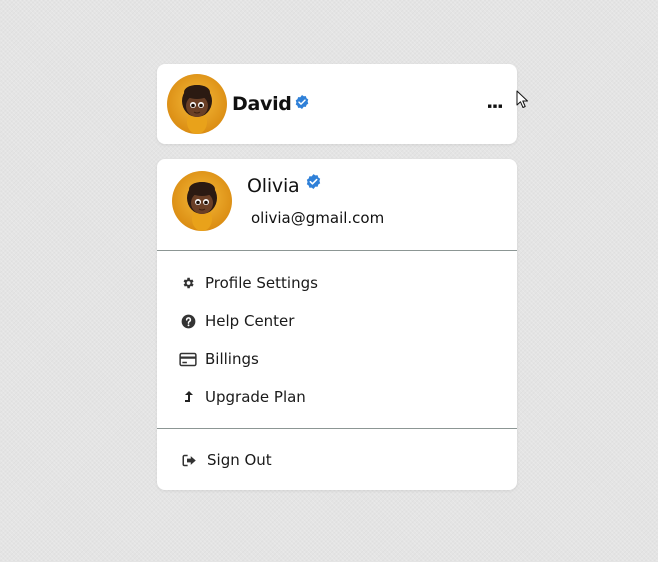 The image size is (658, 562). What do you see at coordinates (255, 397) in the screenshot?
I see `menu-item-label: Upgrade Plan` at bounding box center [255, 397].